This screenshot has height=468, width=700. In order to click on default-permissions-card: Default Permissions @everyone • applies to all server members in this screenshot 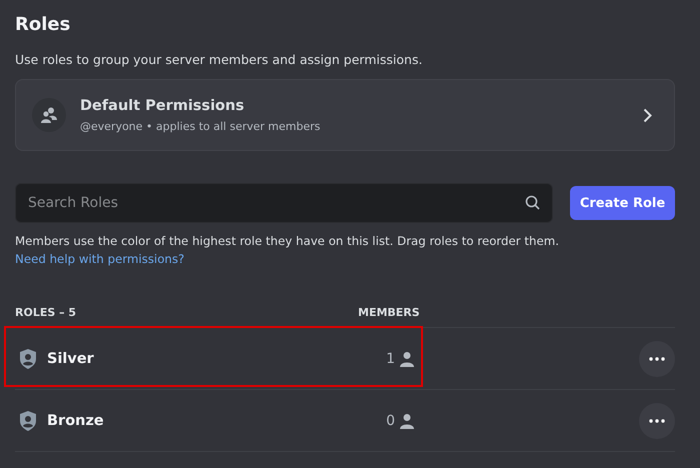, I will do `click(345, 115)`.